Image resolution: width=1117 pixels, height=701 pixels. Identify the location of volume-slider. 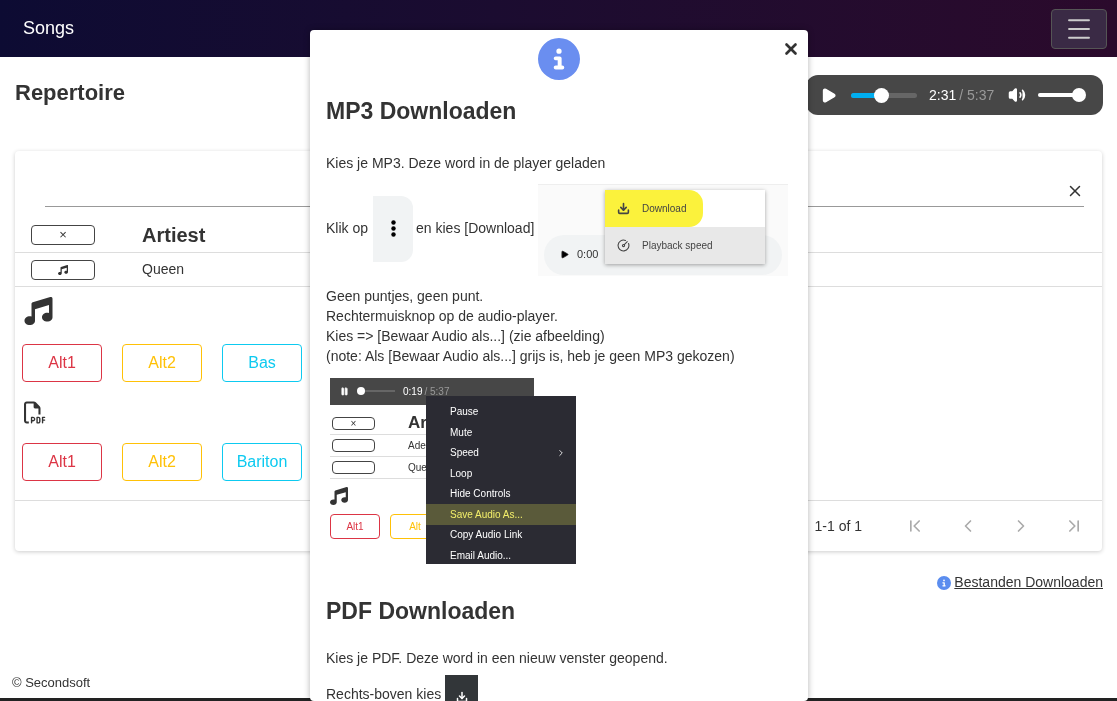
(1061, 95).